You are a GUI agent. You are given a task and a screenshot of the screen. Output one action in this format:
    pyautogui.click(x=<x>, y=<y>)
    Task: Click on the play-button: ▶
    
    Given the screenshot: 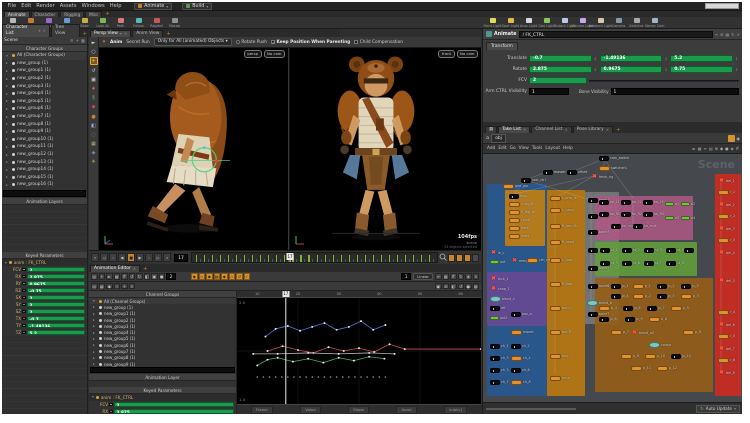 What is the action you would take?
    pyautogui.click(x=140, y=257)
    